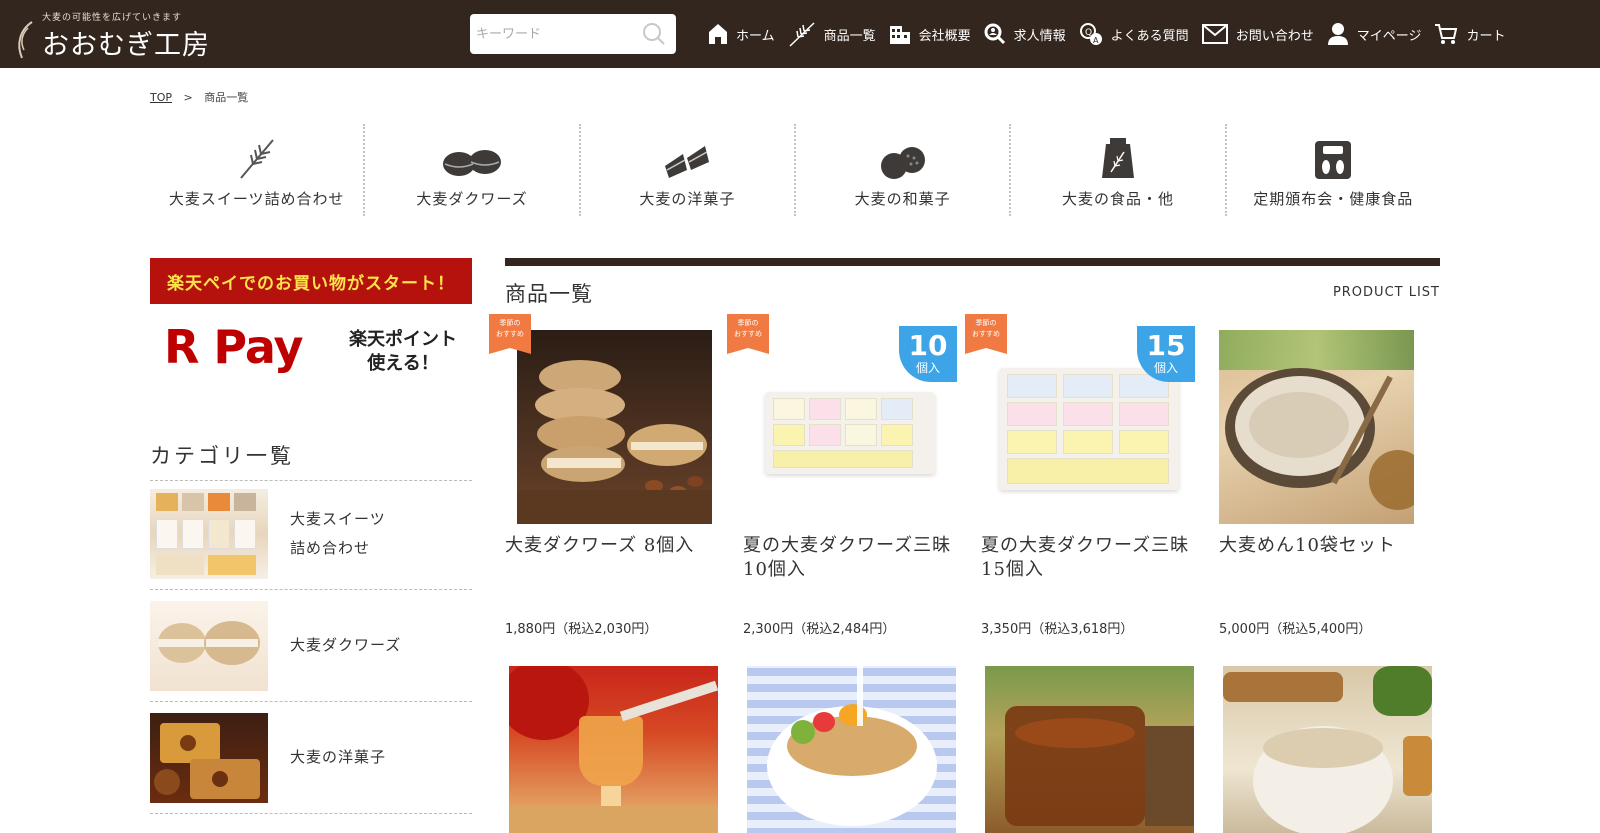 The image size is (1600, 833). I want to click on breadcrumb-current: 商品一覧, so click(226, 97).